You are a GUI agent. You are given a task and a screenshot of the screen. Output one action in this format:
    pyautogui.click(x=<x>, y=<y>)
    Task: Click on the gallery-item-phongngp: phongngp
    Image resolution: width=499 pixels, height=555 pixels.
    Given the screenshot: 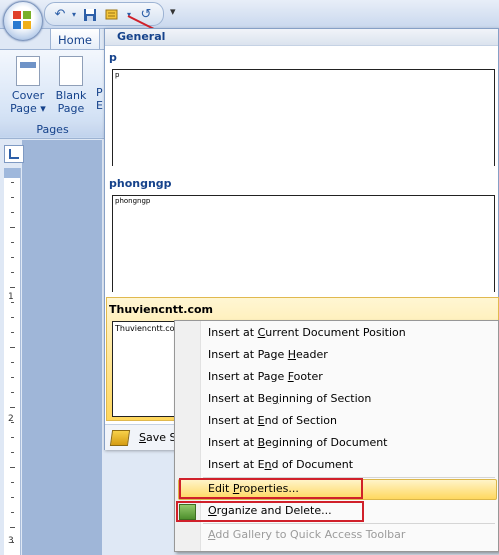 What is the action you would take?
    pyautogui.click(x=303, y=243)
    